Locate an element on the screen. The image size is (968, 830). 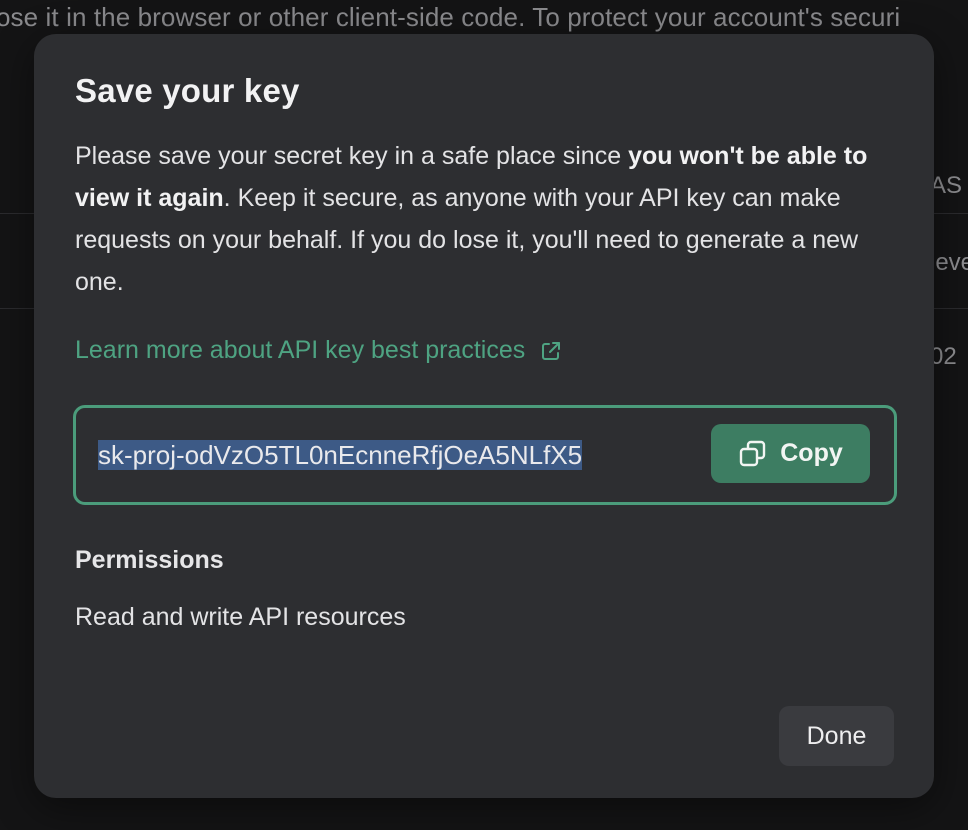
copy-button: Copy is located at coordinates (790, 453).